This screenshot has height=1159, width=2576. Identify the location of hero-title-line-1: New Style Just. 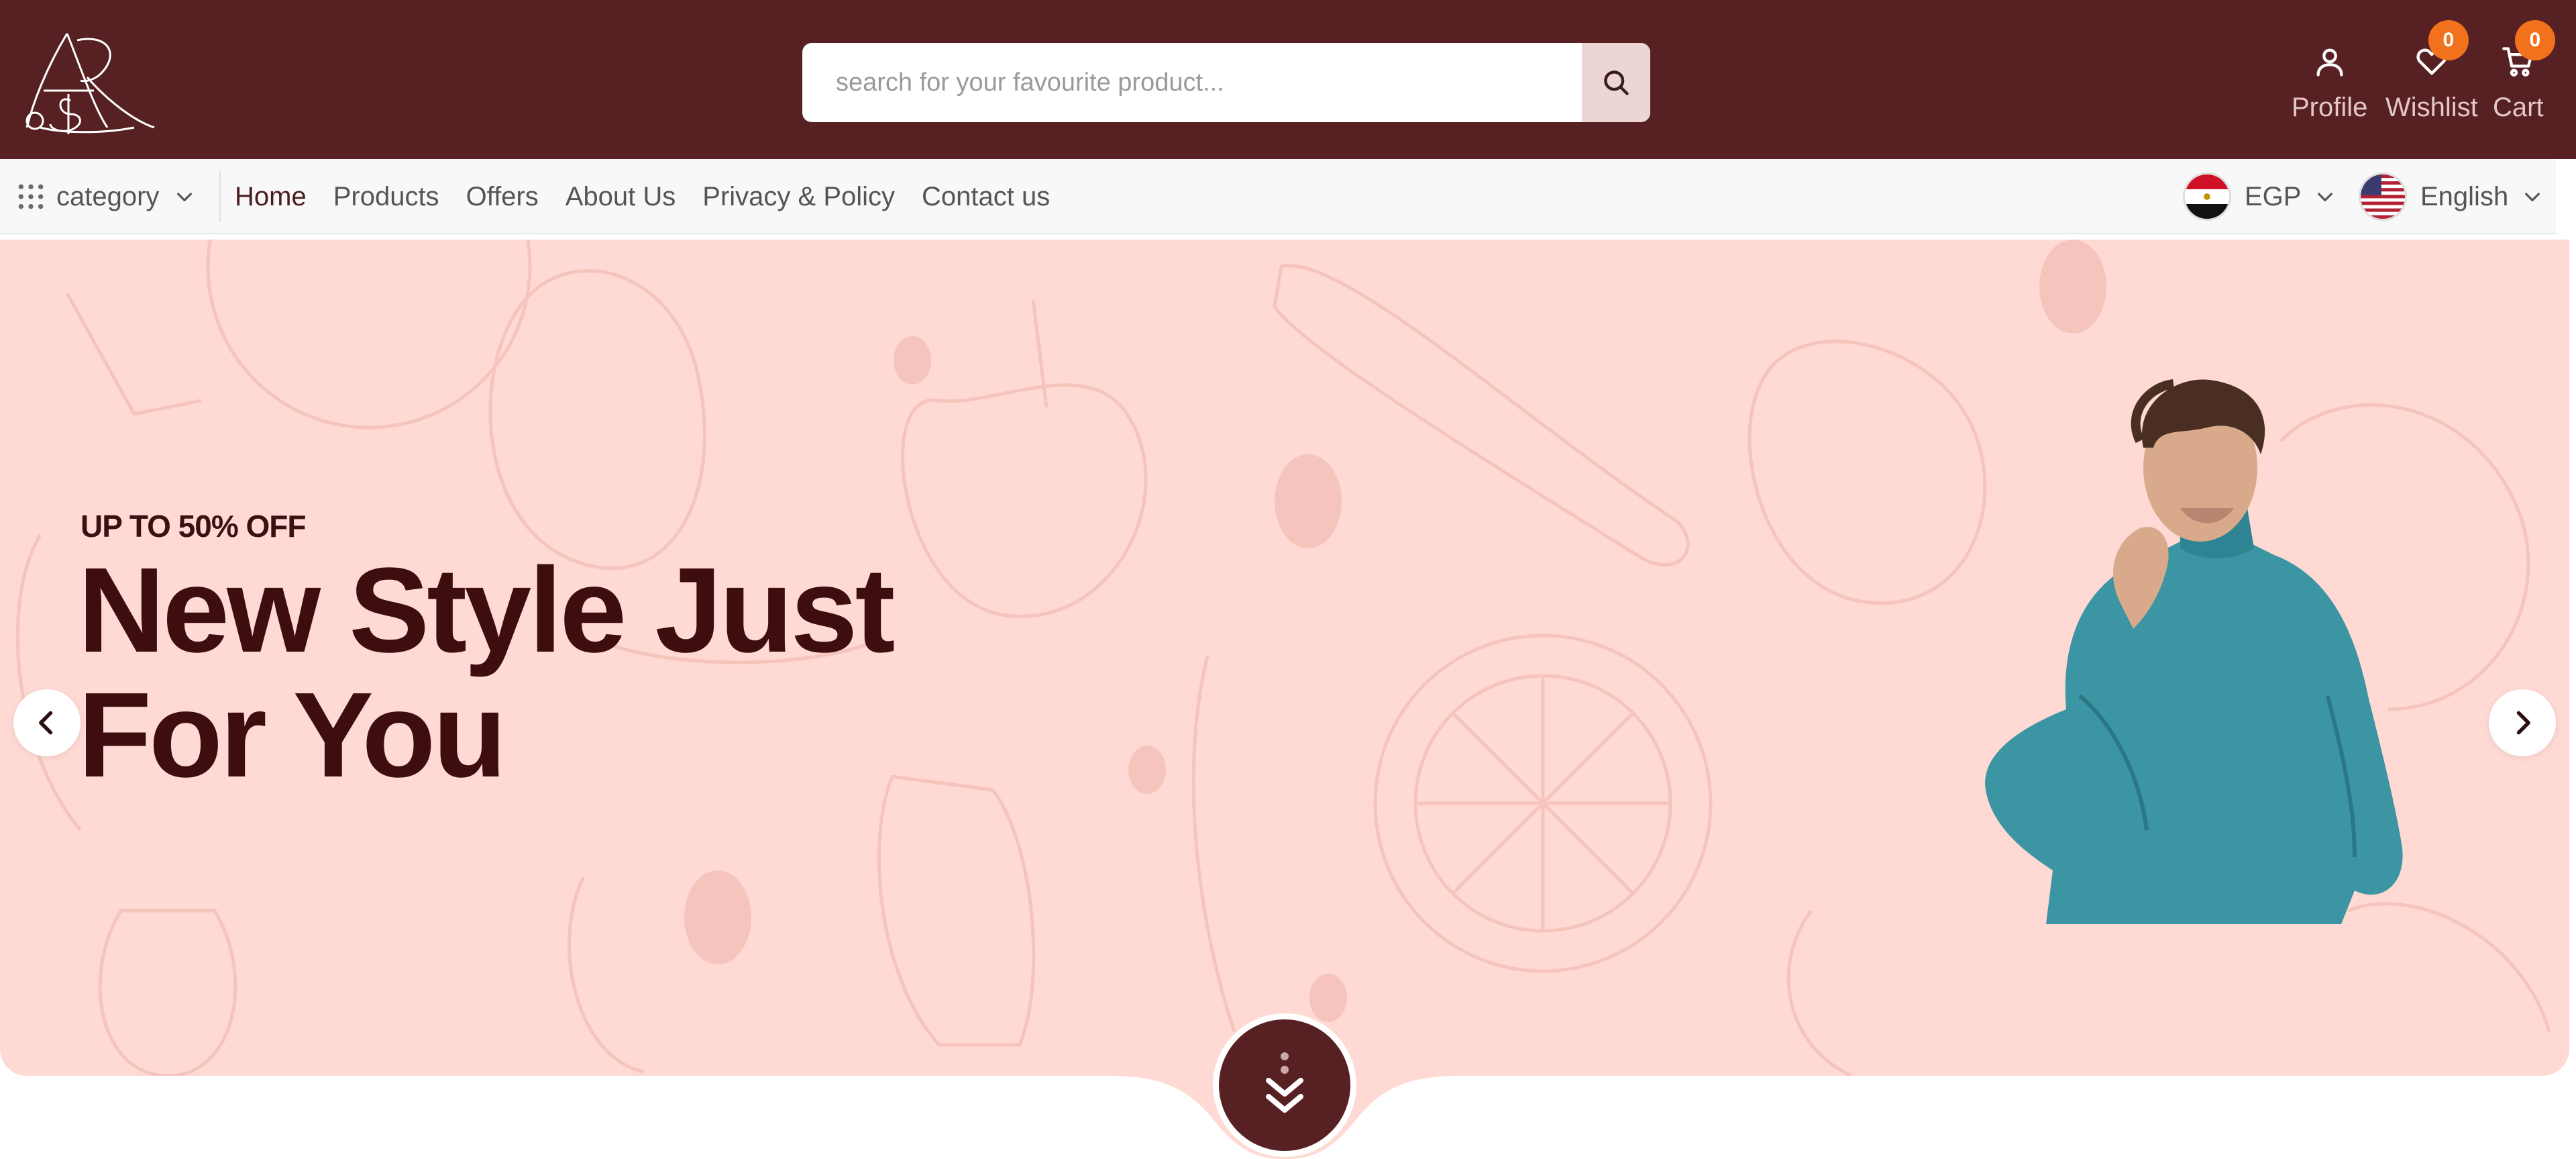
(486, 610).